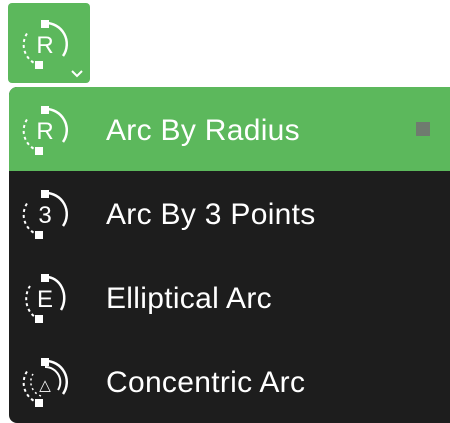  I want to click on menu-item-glyph: E, so click(45, 299).